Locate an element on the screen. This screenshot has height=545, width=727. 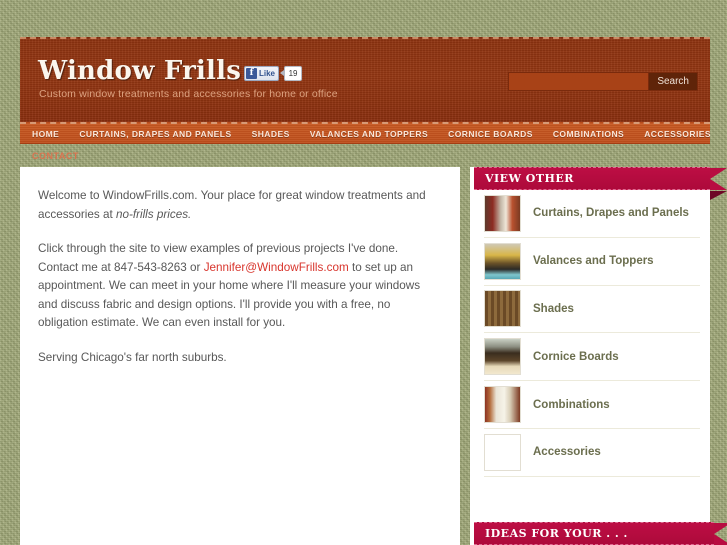
sidebar-item-cornice-boards: Cornice Boards is located at coordinates (592, 357).